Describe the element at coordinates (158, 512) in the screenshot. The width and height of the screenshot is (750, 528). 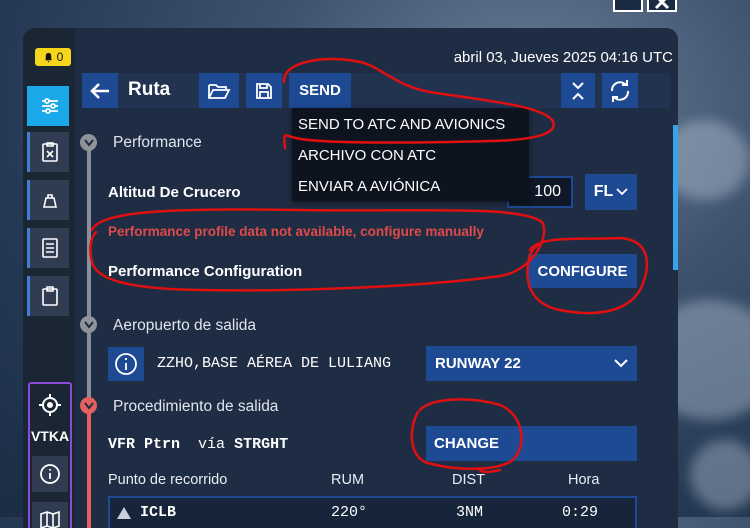
I see `waypoint-name: ICLB` at that location.